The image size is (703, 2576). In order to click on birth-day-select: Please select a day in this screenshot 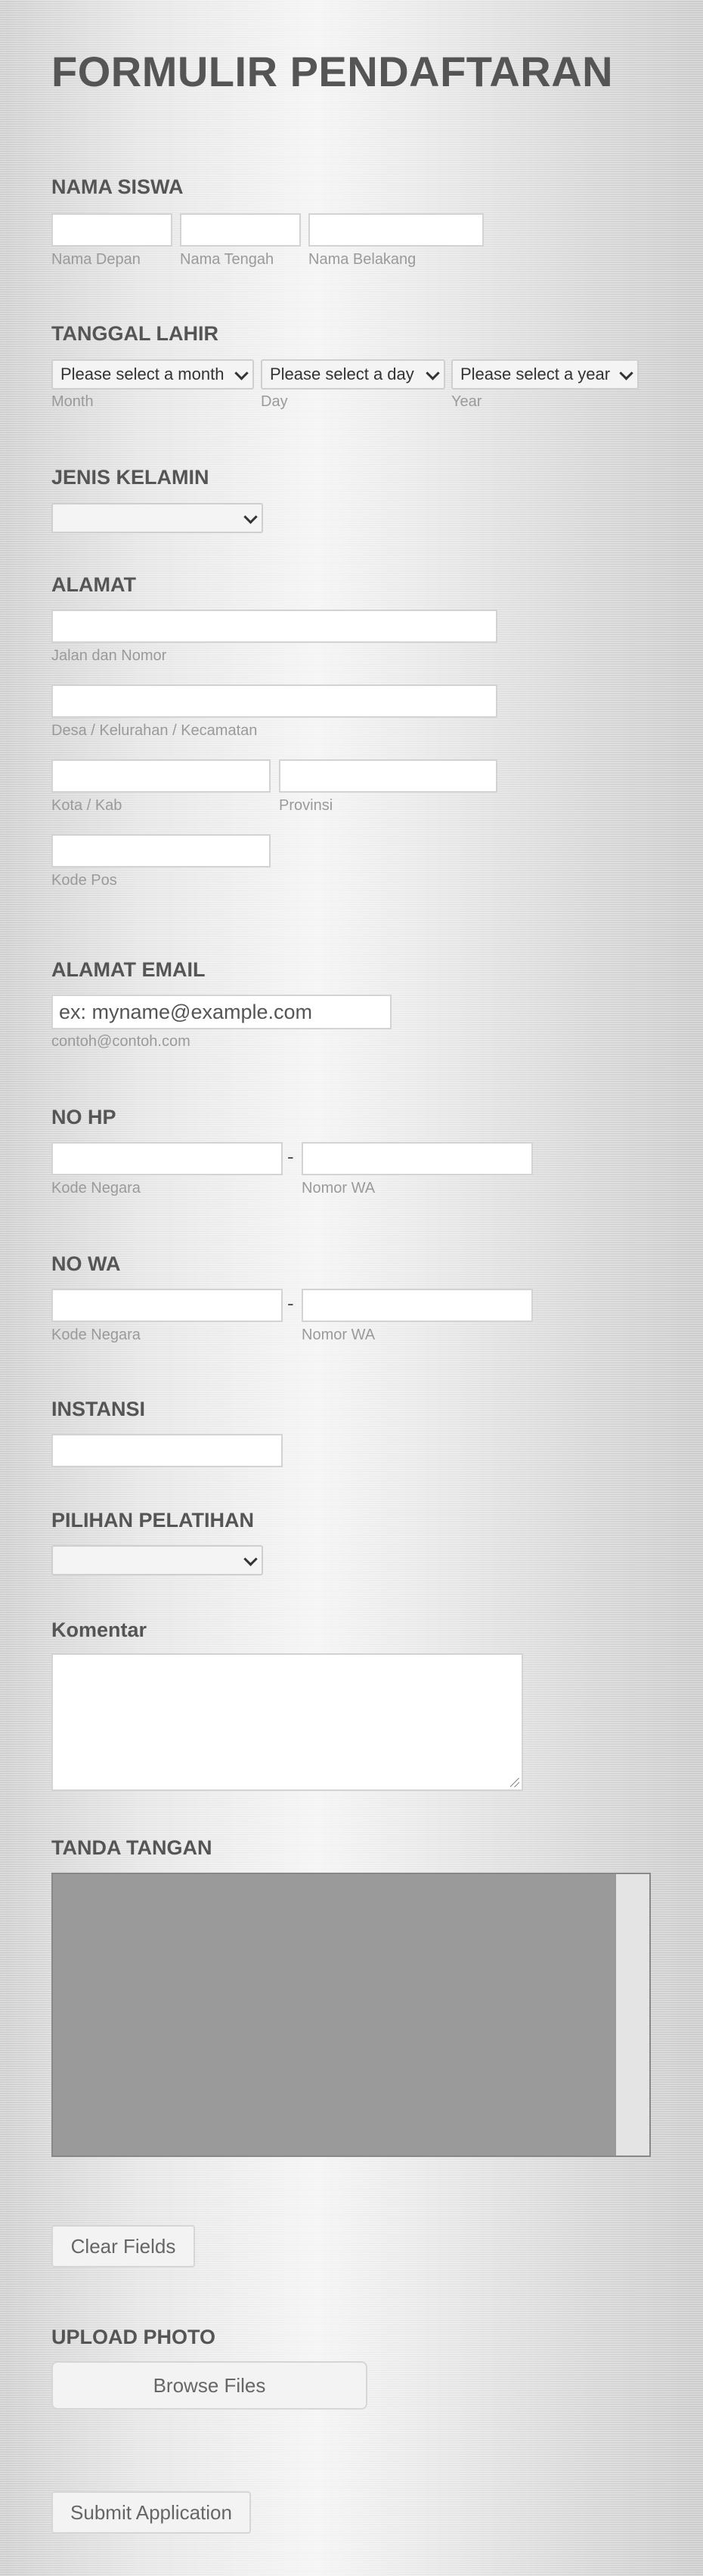, I will do `click(353, 374)`.